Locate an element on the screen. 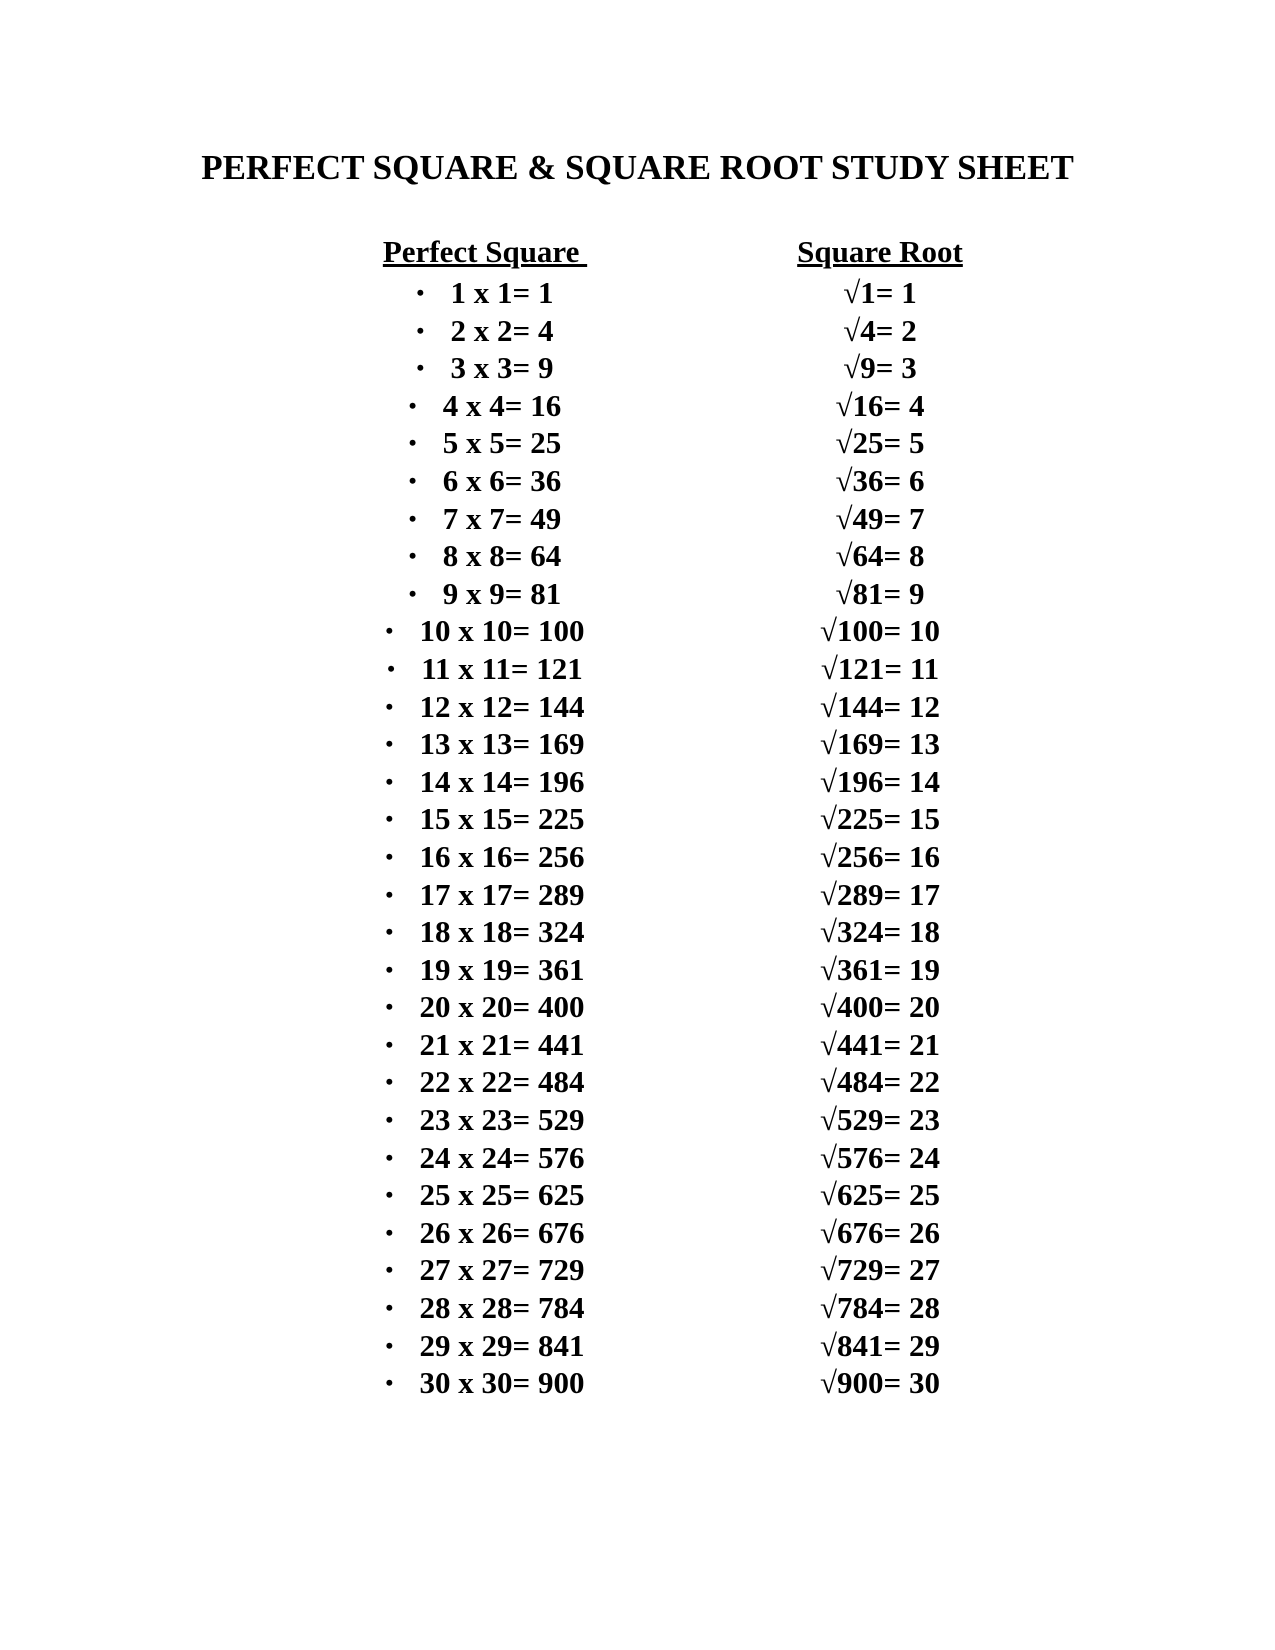  list-item: √400= 20 is located at coordinates (880, 1007).